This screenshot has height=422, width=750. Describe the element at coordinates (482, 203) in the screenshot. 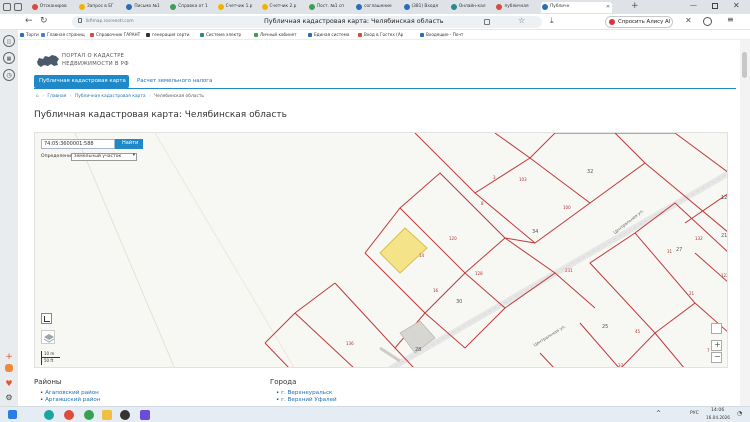

I see `parcel-label: 8` at that location.